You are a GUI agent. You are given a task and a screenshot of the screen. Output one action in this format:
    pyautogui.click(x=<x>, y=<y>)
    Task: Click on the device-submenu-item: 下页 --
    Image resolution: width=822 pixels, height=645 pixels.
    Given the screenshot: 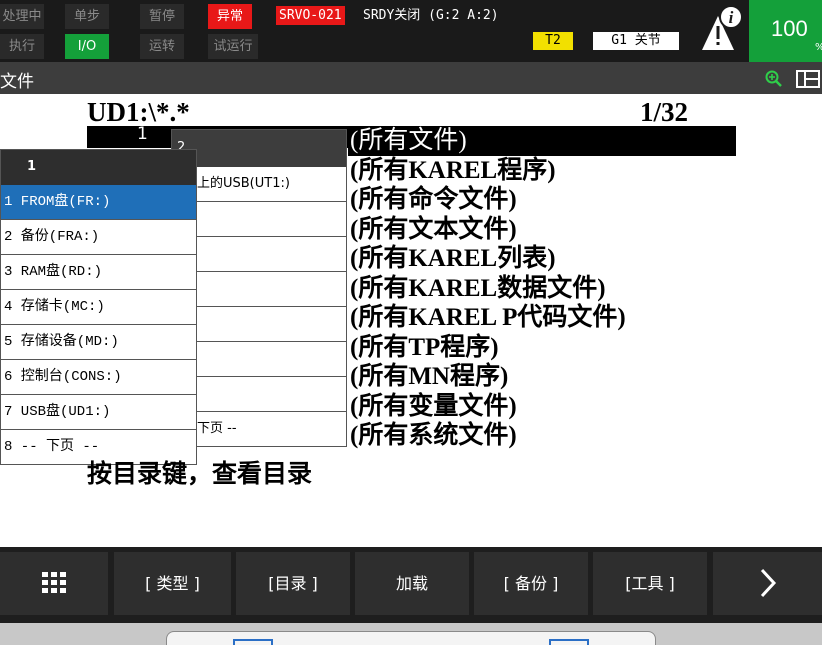 What is the action you would take?
    pyautogui.click(x=259, y=429)
    